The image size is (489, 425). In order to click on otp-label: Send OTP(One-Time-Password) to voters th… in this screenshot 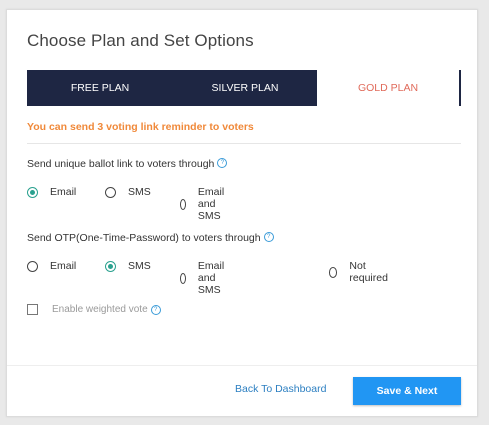, I will do `click(150, 238)`.